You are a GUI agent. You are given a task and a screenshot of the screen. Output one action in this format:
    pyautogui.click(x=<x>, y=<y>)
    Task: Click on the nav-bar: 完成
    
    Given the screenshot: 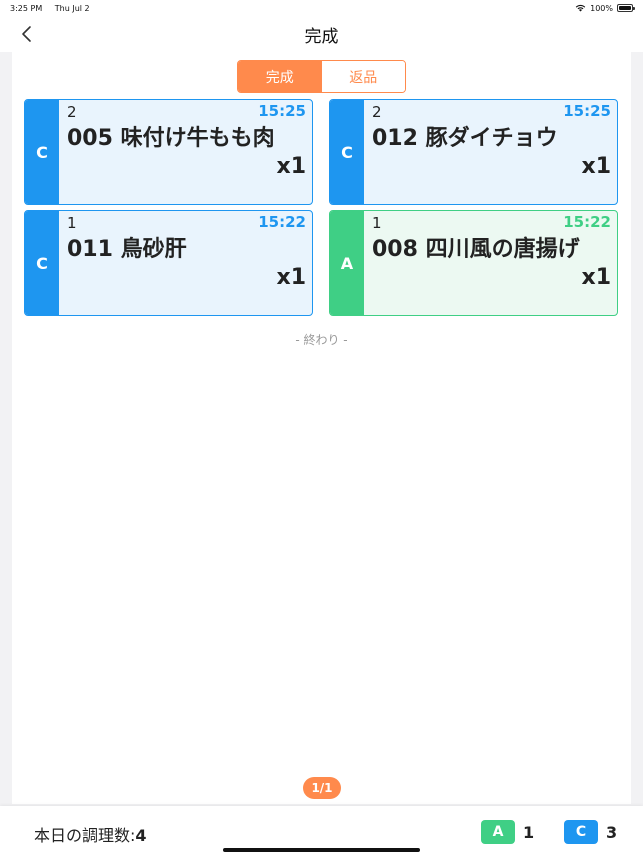 What is the action you would take?
    pyautogui.click(x=321, y=34)
    